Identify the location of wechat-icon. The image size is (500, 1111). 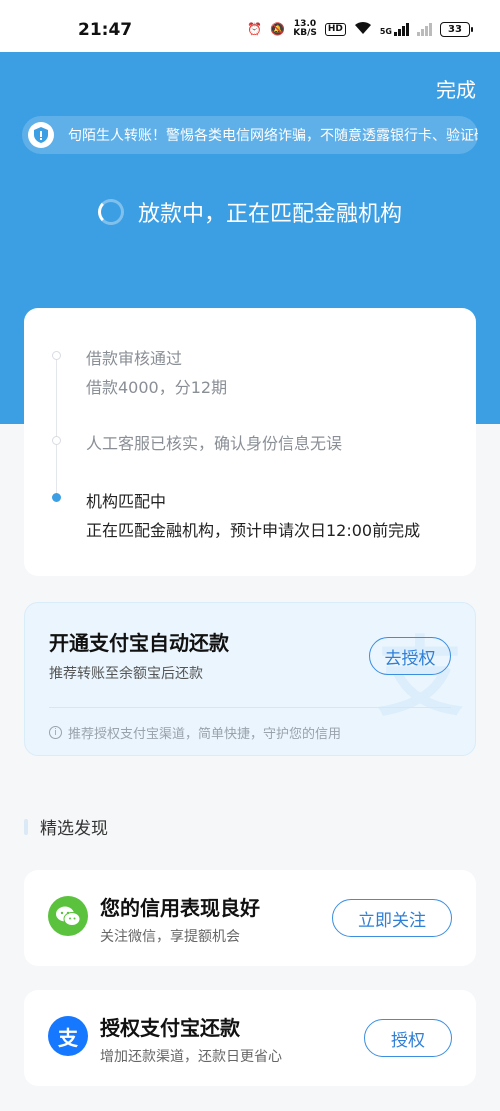
(68, 916).